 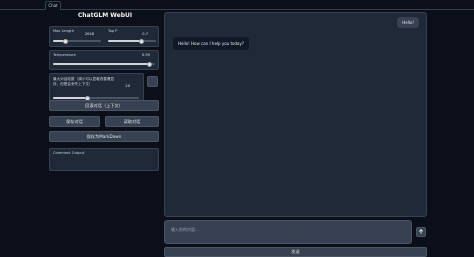 What do you see at coordinates (211, 43) in the screenshot?
I see `bot-message: Hello! How can I help you today?` at bounding box center [211, 43].